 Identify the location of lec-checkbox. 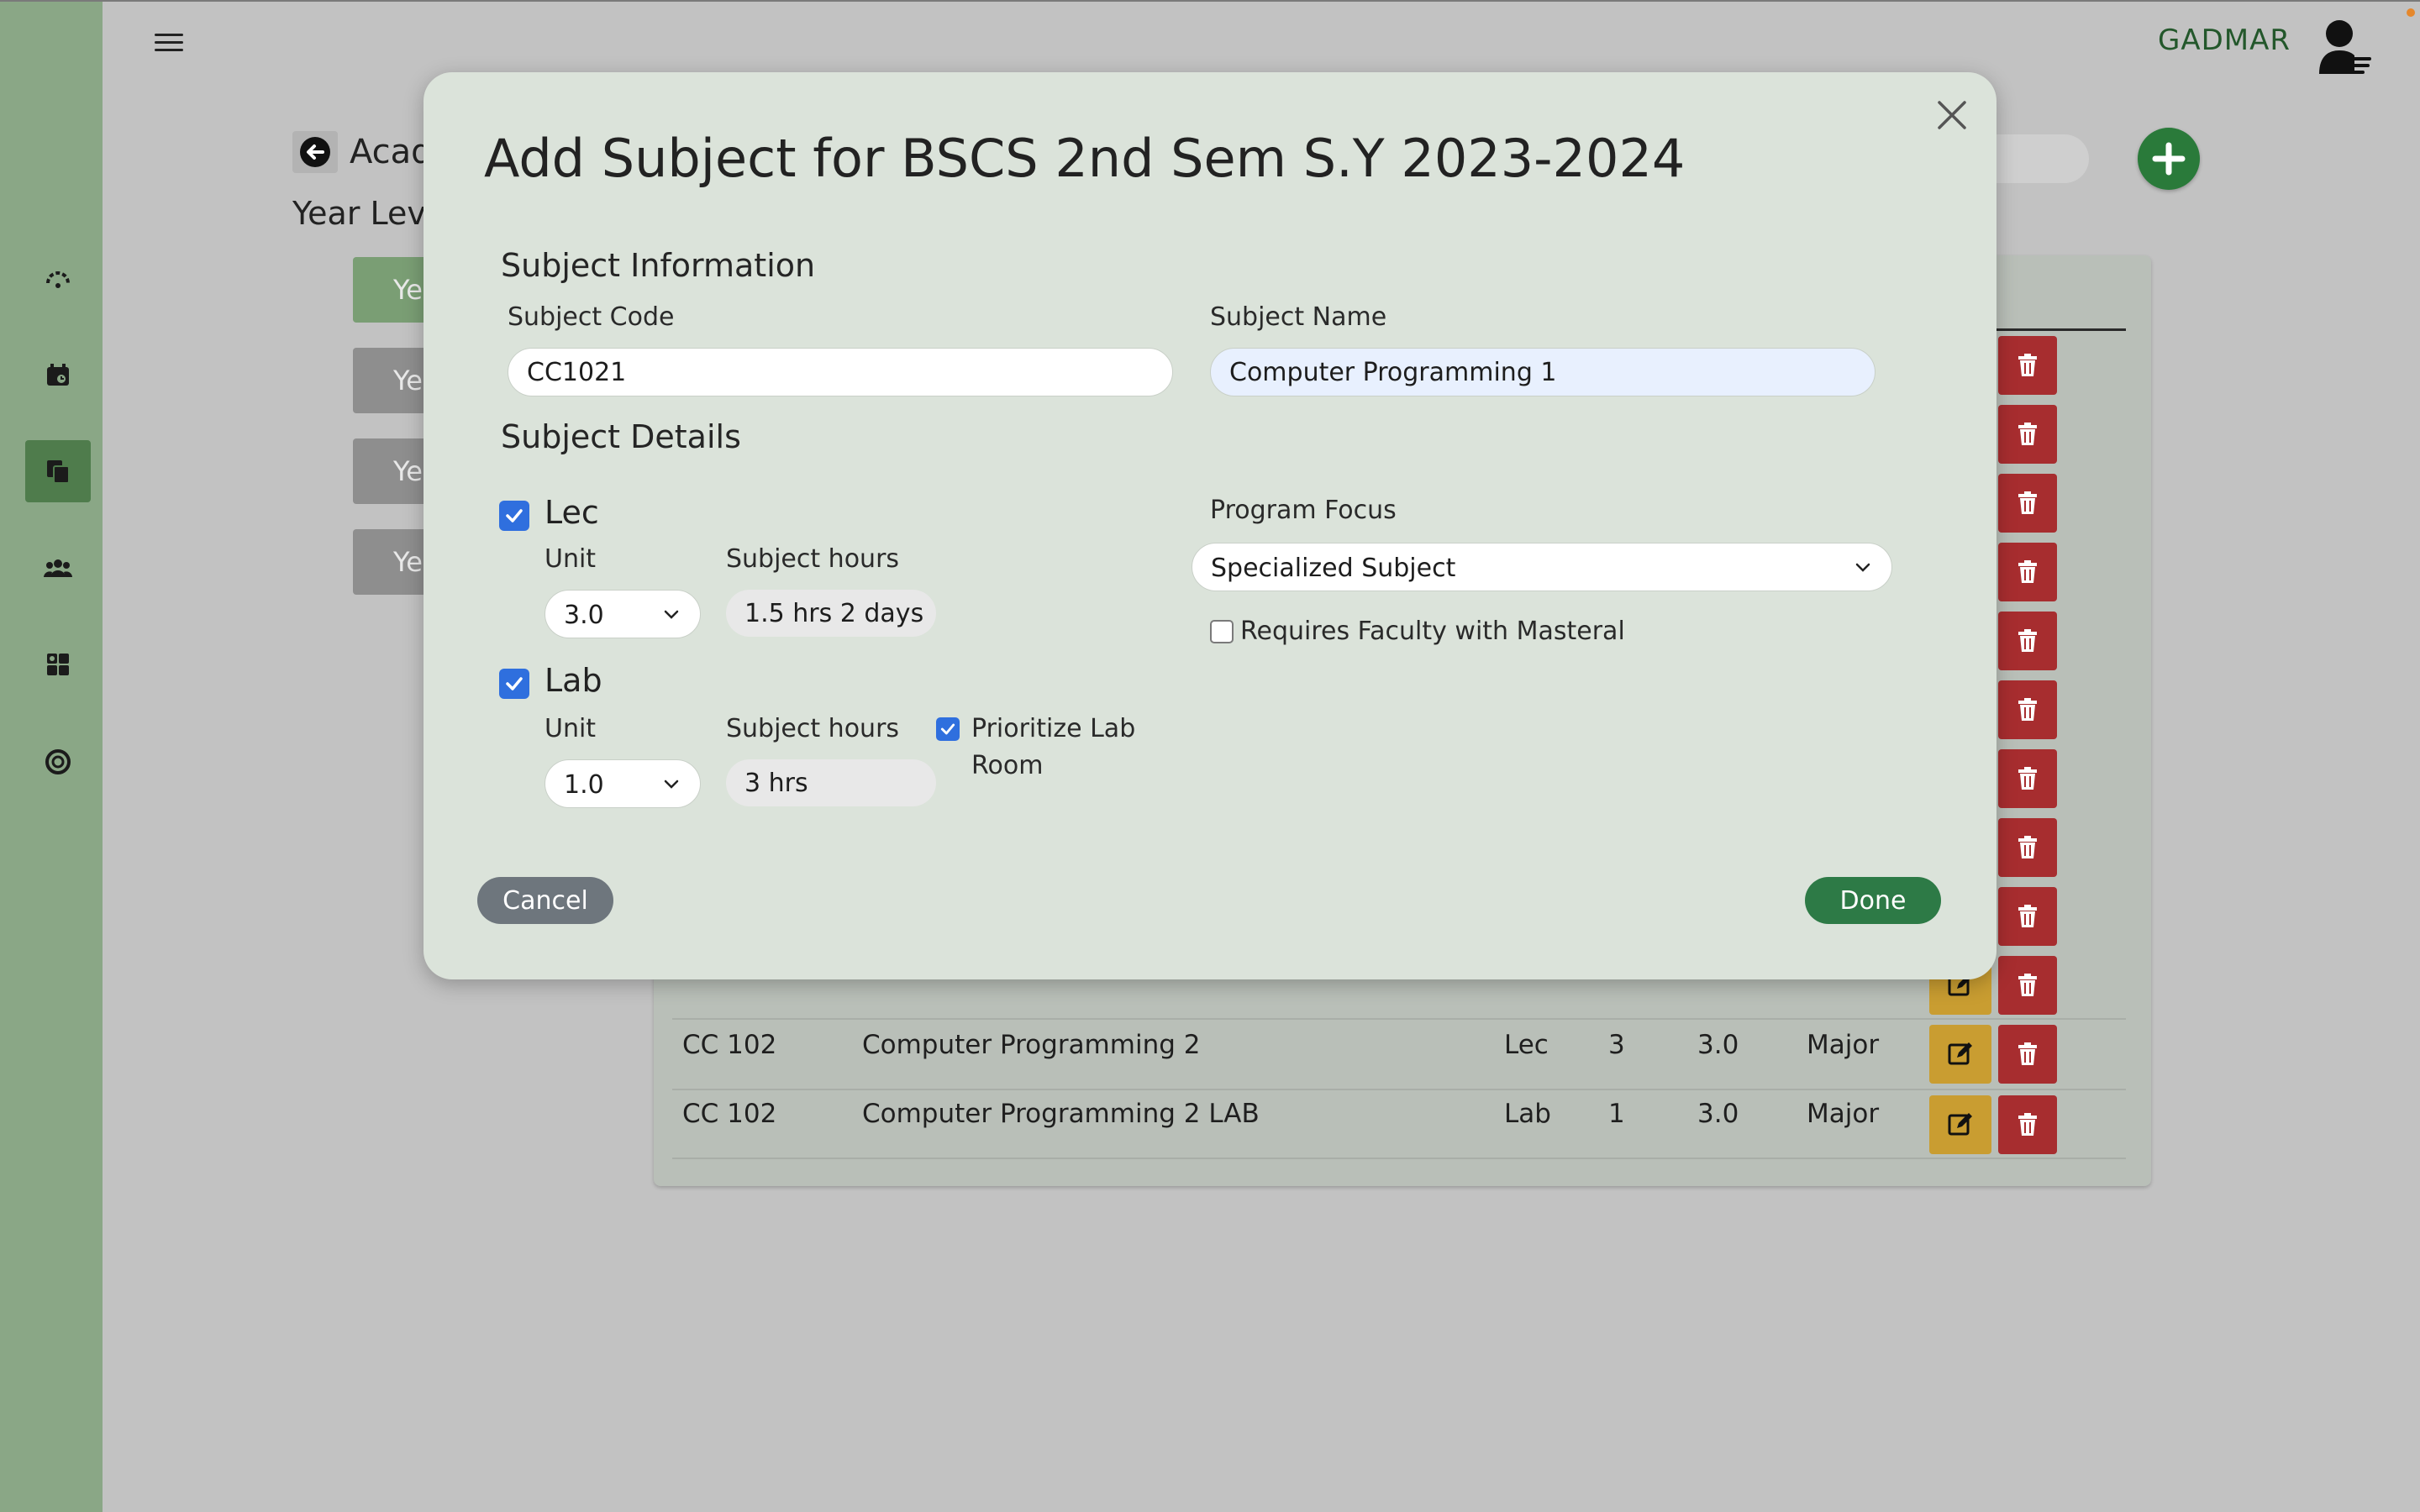
(514, 516).